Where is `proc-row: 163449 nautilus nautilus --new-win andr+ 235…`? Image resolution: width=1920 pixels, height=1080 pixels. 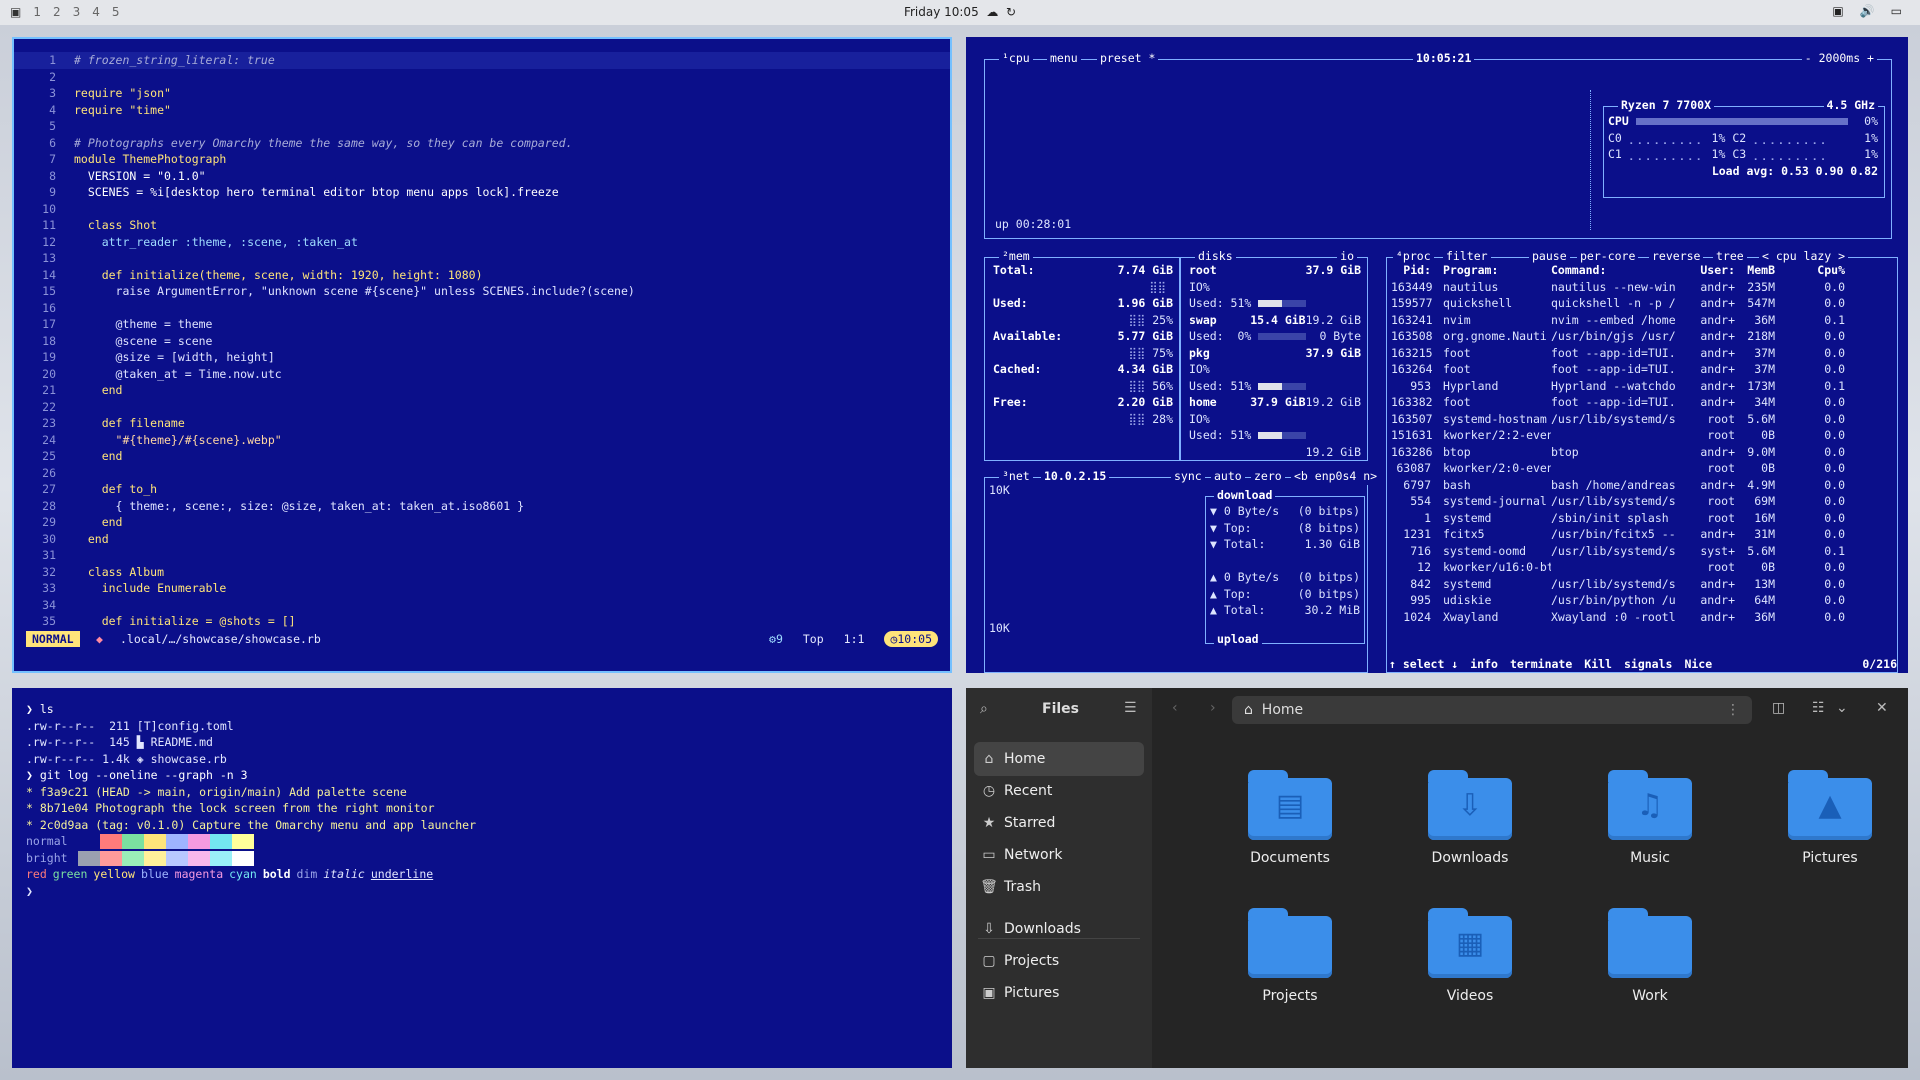
proc-row: 163449 nautilus nautilus --new-win andr+ 235… is located at coordinates (1639, 287).